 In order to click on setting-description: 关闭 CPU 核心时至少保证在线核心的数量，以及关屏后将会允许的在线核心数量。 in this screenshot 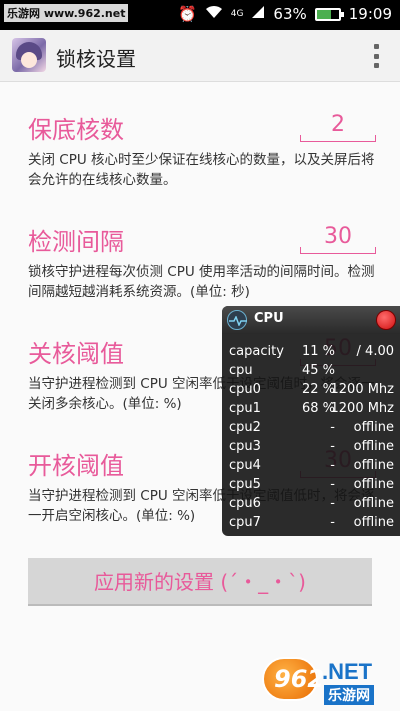, I will do `click(201, 170)`.